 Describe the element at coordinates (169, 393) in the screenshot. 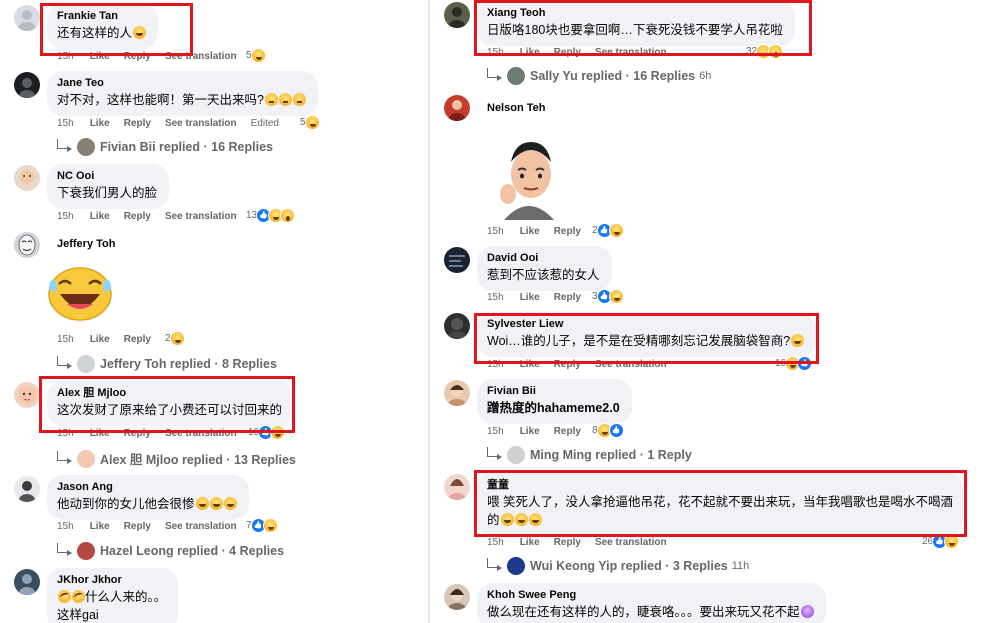

I see `comment-author: Alex 胆 Mjloo` at that location.